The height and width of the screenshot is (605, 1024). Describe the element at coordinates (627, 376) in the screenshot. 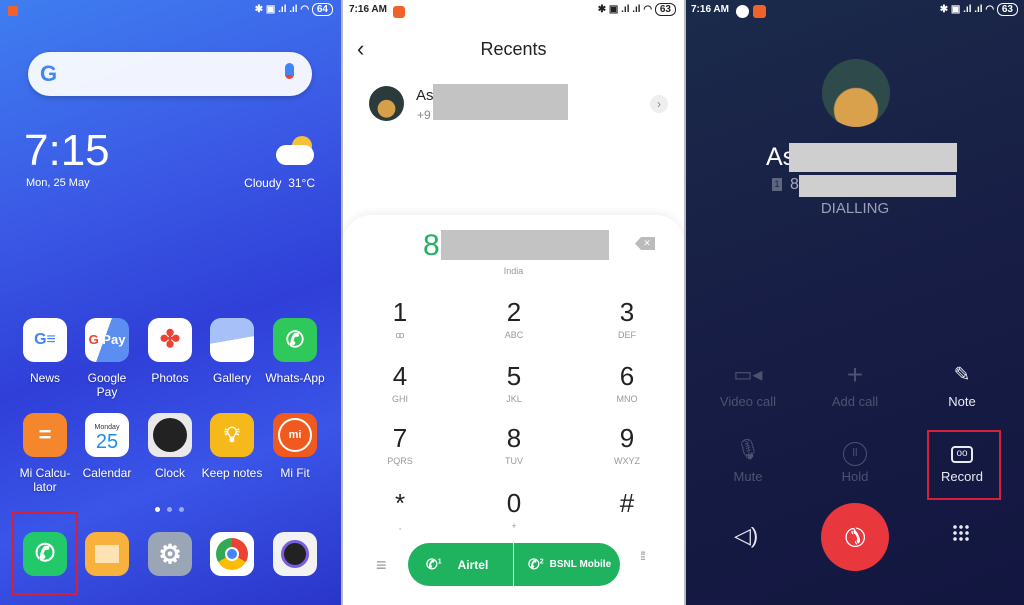

I see `key-digit: 6` at that location.